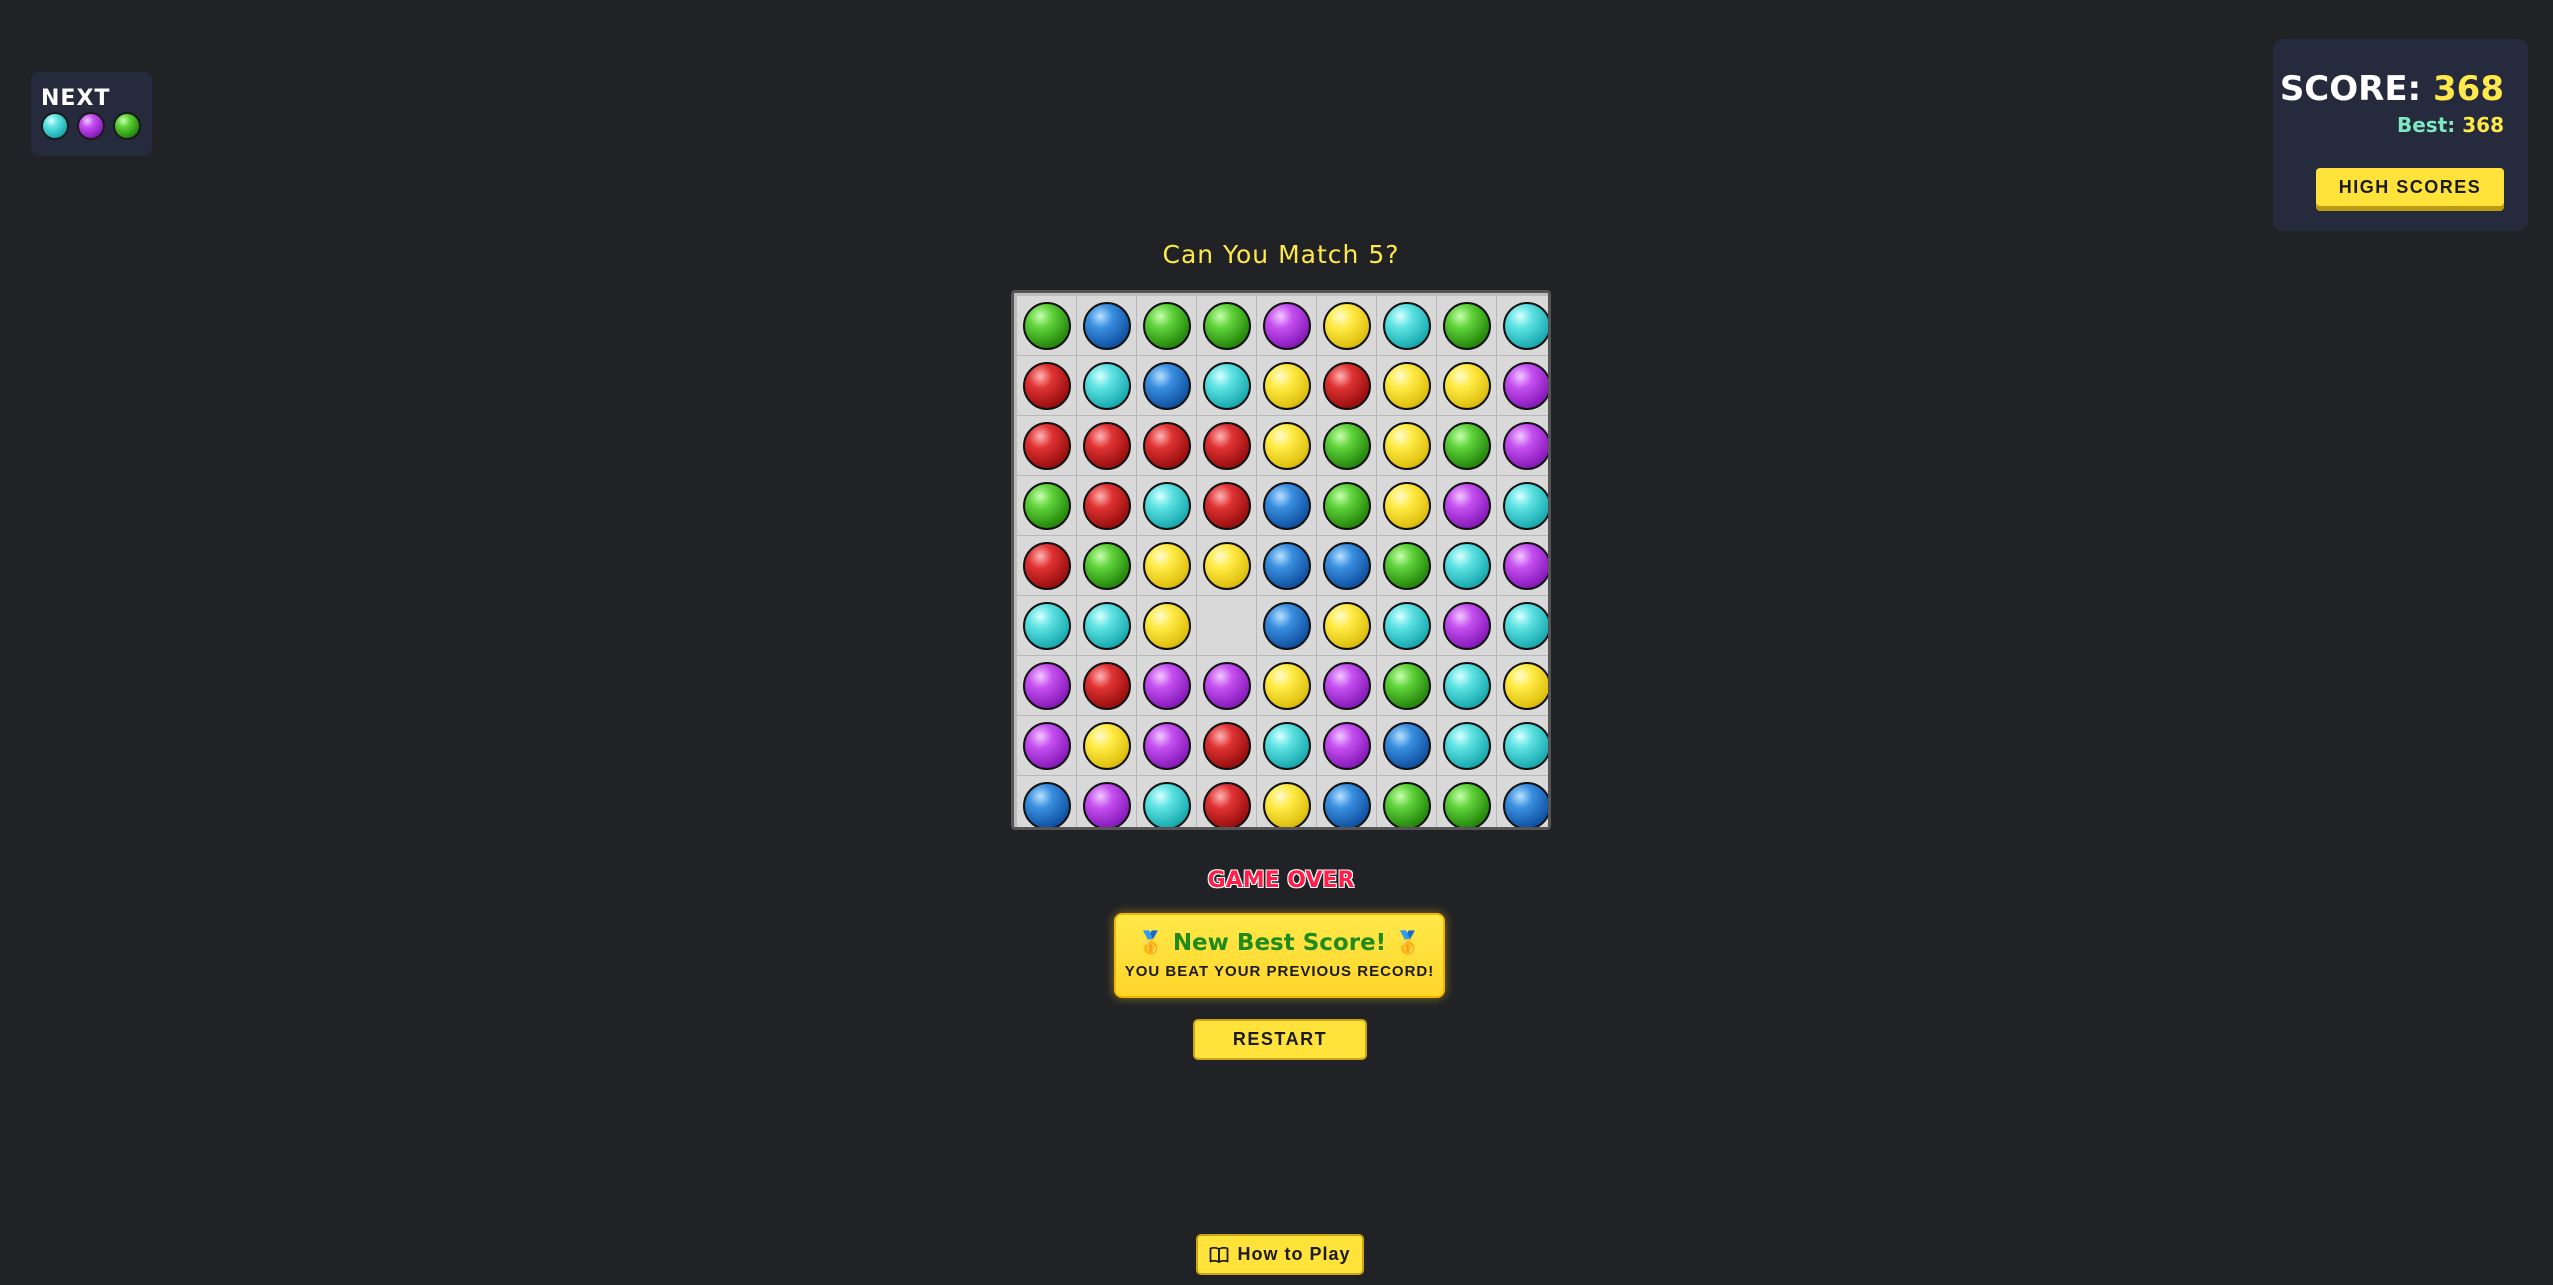 The image size is (2553, 1285). Describe the element at coordinates (1280, 1039) in the screenshot. I see `restart-button: RESTART` at that location.